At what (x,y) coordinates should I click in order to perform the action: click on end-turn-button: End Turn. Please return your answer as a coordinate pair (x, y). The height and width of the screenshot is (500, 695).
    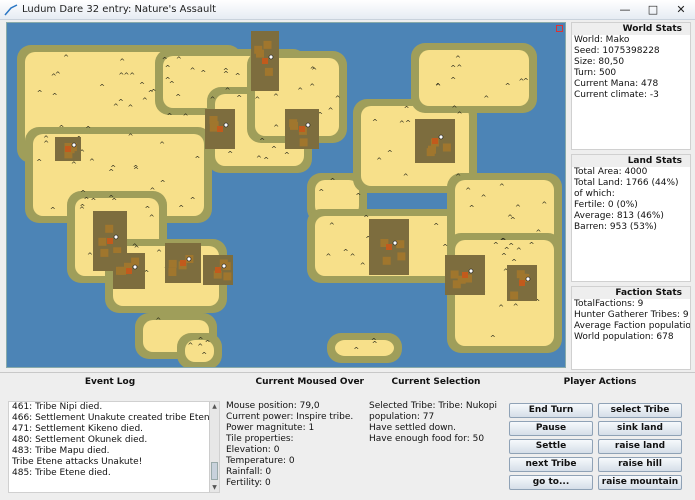
    Looking at the image, I should click on (551, 410).